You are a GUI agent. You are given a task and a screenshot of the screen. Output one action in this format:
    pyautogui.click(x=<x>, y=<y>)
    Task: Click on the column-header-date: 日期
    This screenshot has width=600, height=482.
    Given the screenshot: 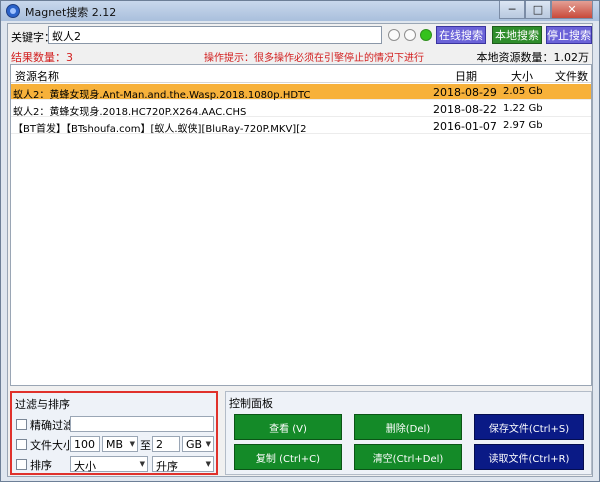 What is the action you would take?
    pyautogui.click(x=466, y=76)
    